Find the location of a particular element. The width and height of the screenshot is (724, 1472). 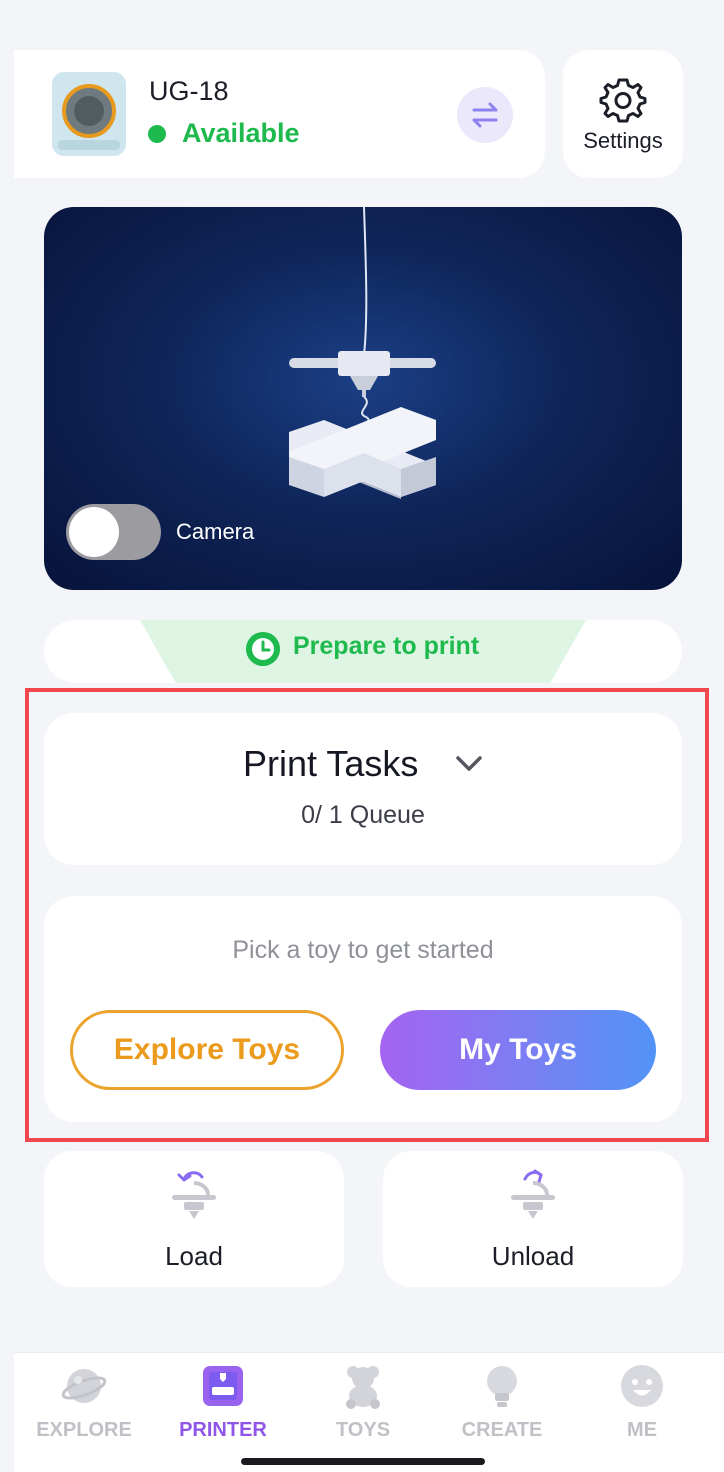

camera-toggle is located at coordinates (113, 532).